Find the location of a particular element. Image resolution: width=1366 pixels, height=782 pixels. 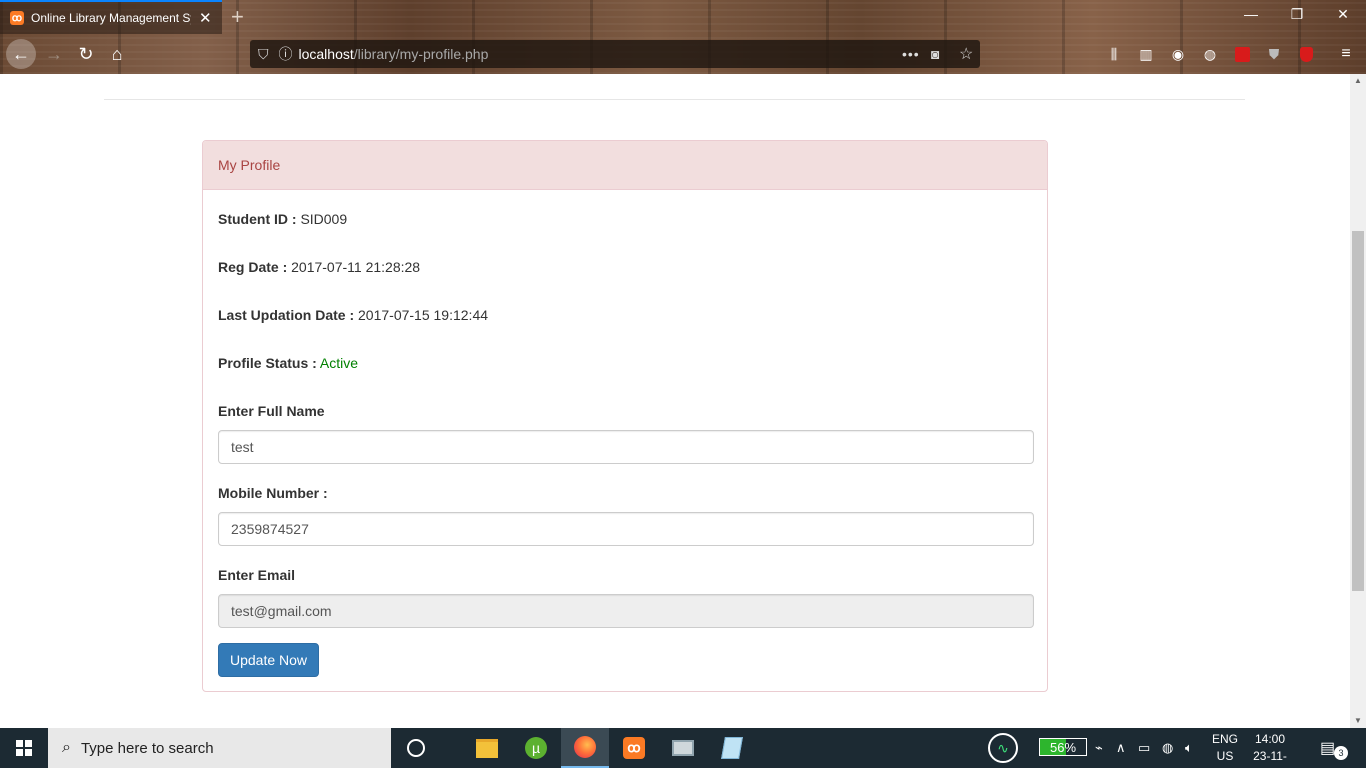

last-update-label: Last Updation Date : is located at coordinates (286, 315).